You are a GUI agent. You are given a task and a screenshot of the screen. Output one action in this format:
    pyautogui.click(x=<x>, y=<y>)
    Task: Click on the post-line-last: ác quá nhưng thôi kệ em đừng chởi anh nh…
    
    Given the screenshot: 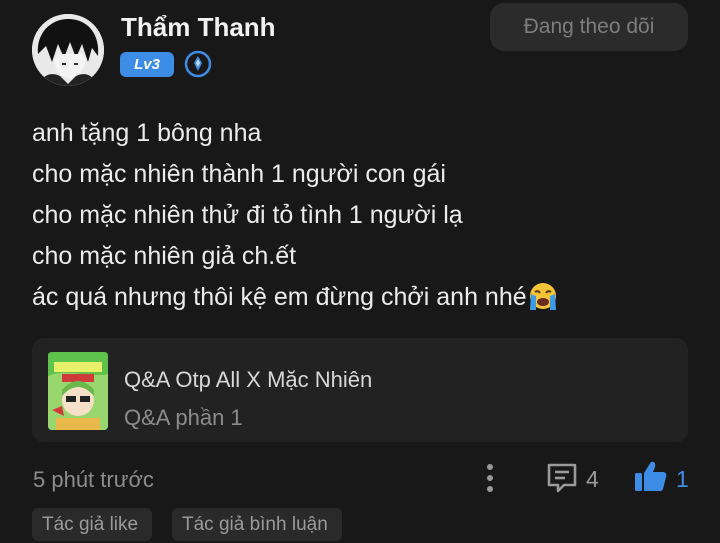 What is the action you would take?
    pyautogui.click(x=362, y=297)
    